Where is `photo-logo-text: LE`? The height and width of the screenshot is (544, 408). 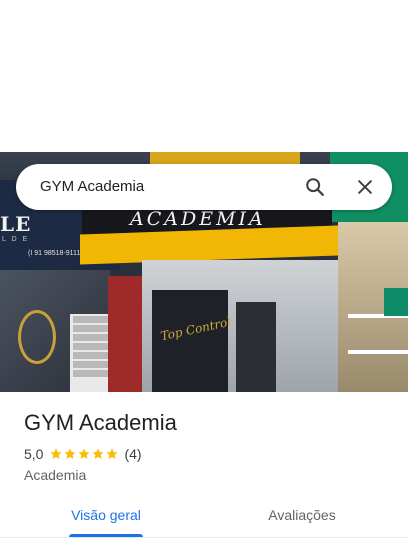 photo-logo-text: LE is located at coordinates (16, 224).